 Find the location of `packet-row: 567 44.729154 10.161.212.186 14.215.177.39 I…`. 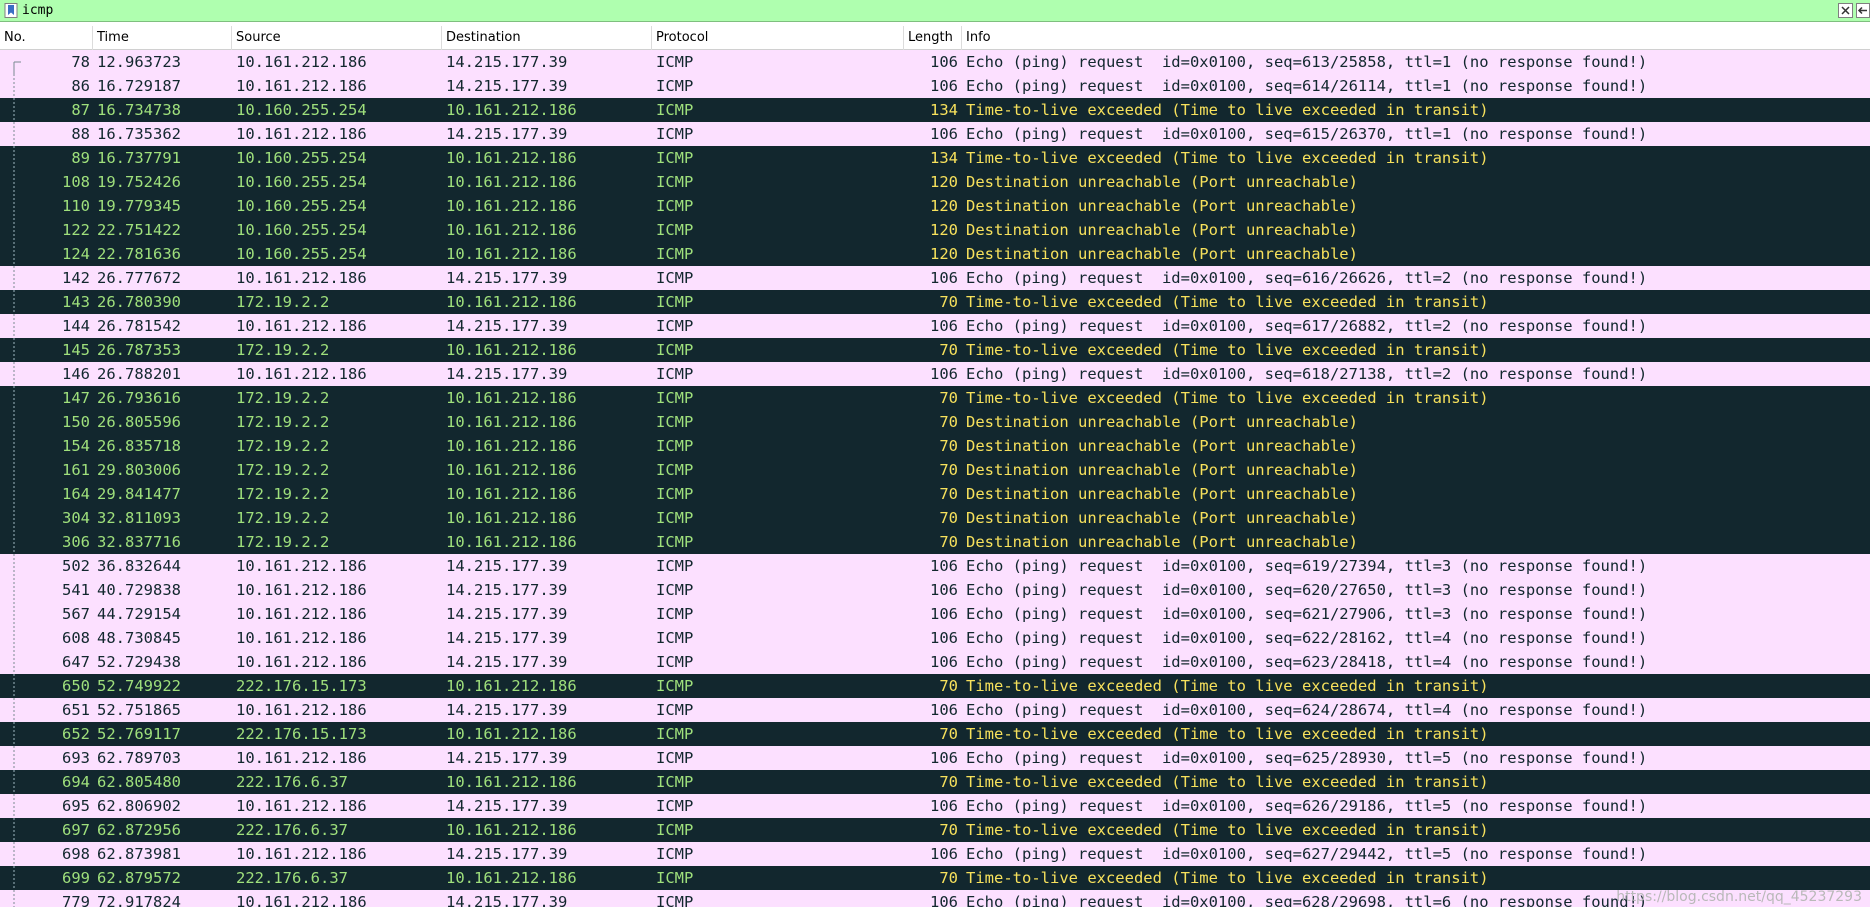

packet-row: 567 44.729154 10.161.212.186 14.215.177.39 I… is located at coordinates (935, 614).